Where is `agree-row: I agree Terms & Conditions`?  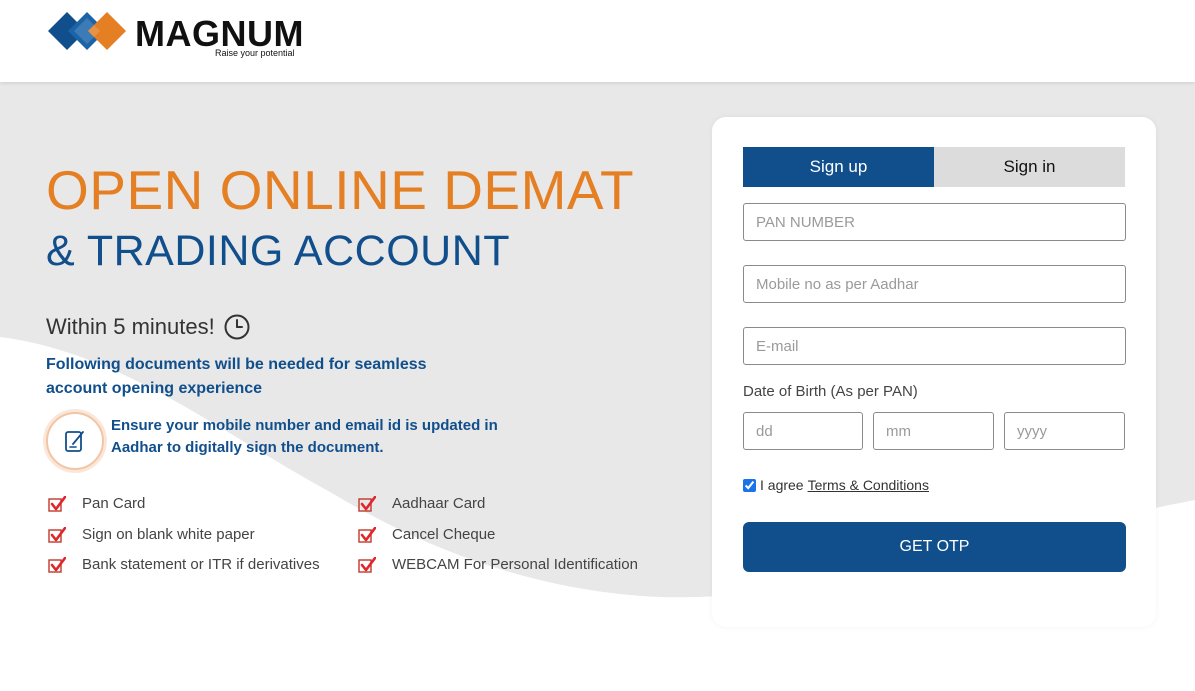 agree-row: I agree Terms & Conditions is located at coordinates (836, 485).